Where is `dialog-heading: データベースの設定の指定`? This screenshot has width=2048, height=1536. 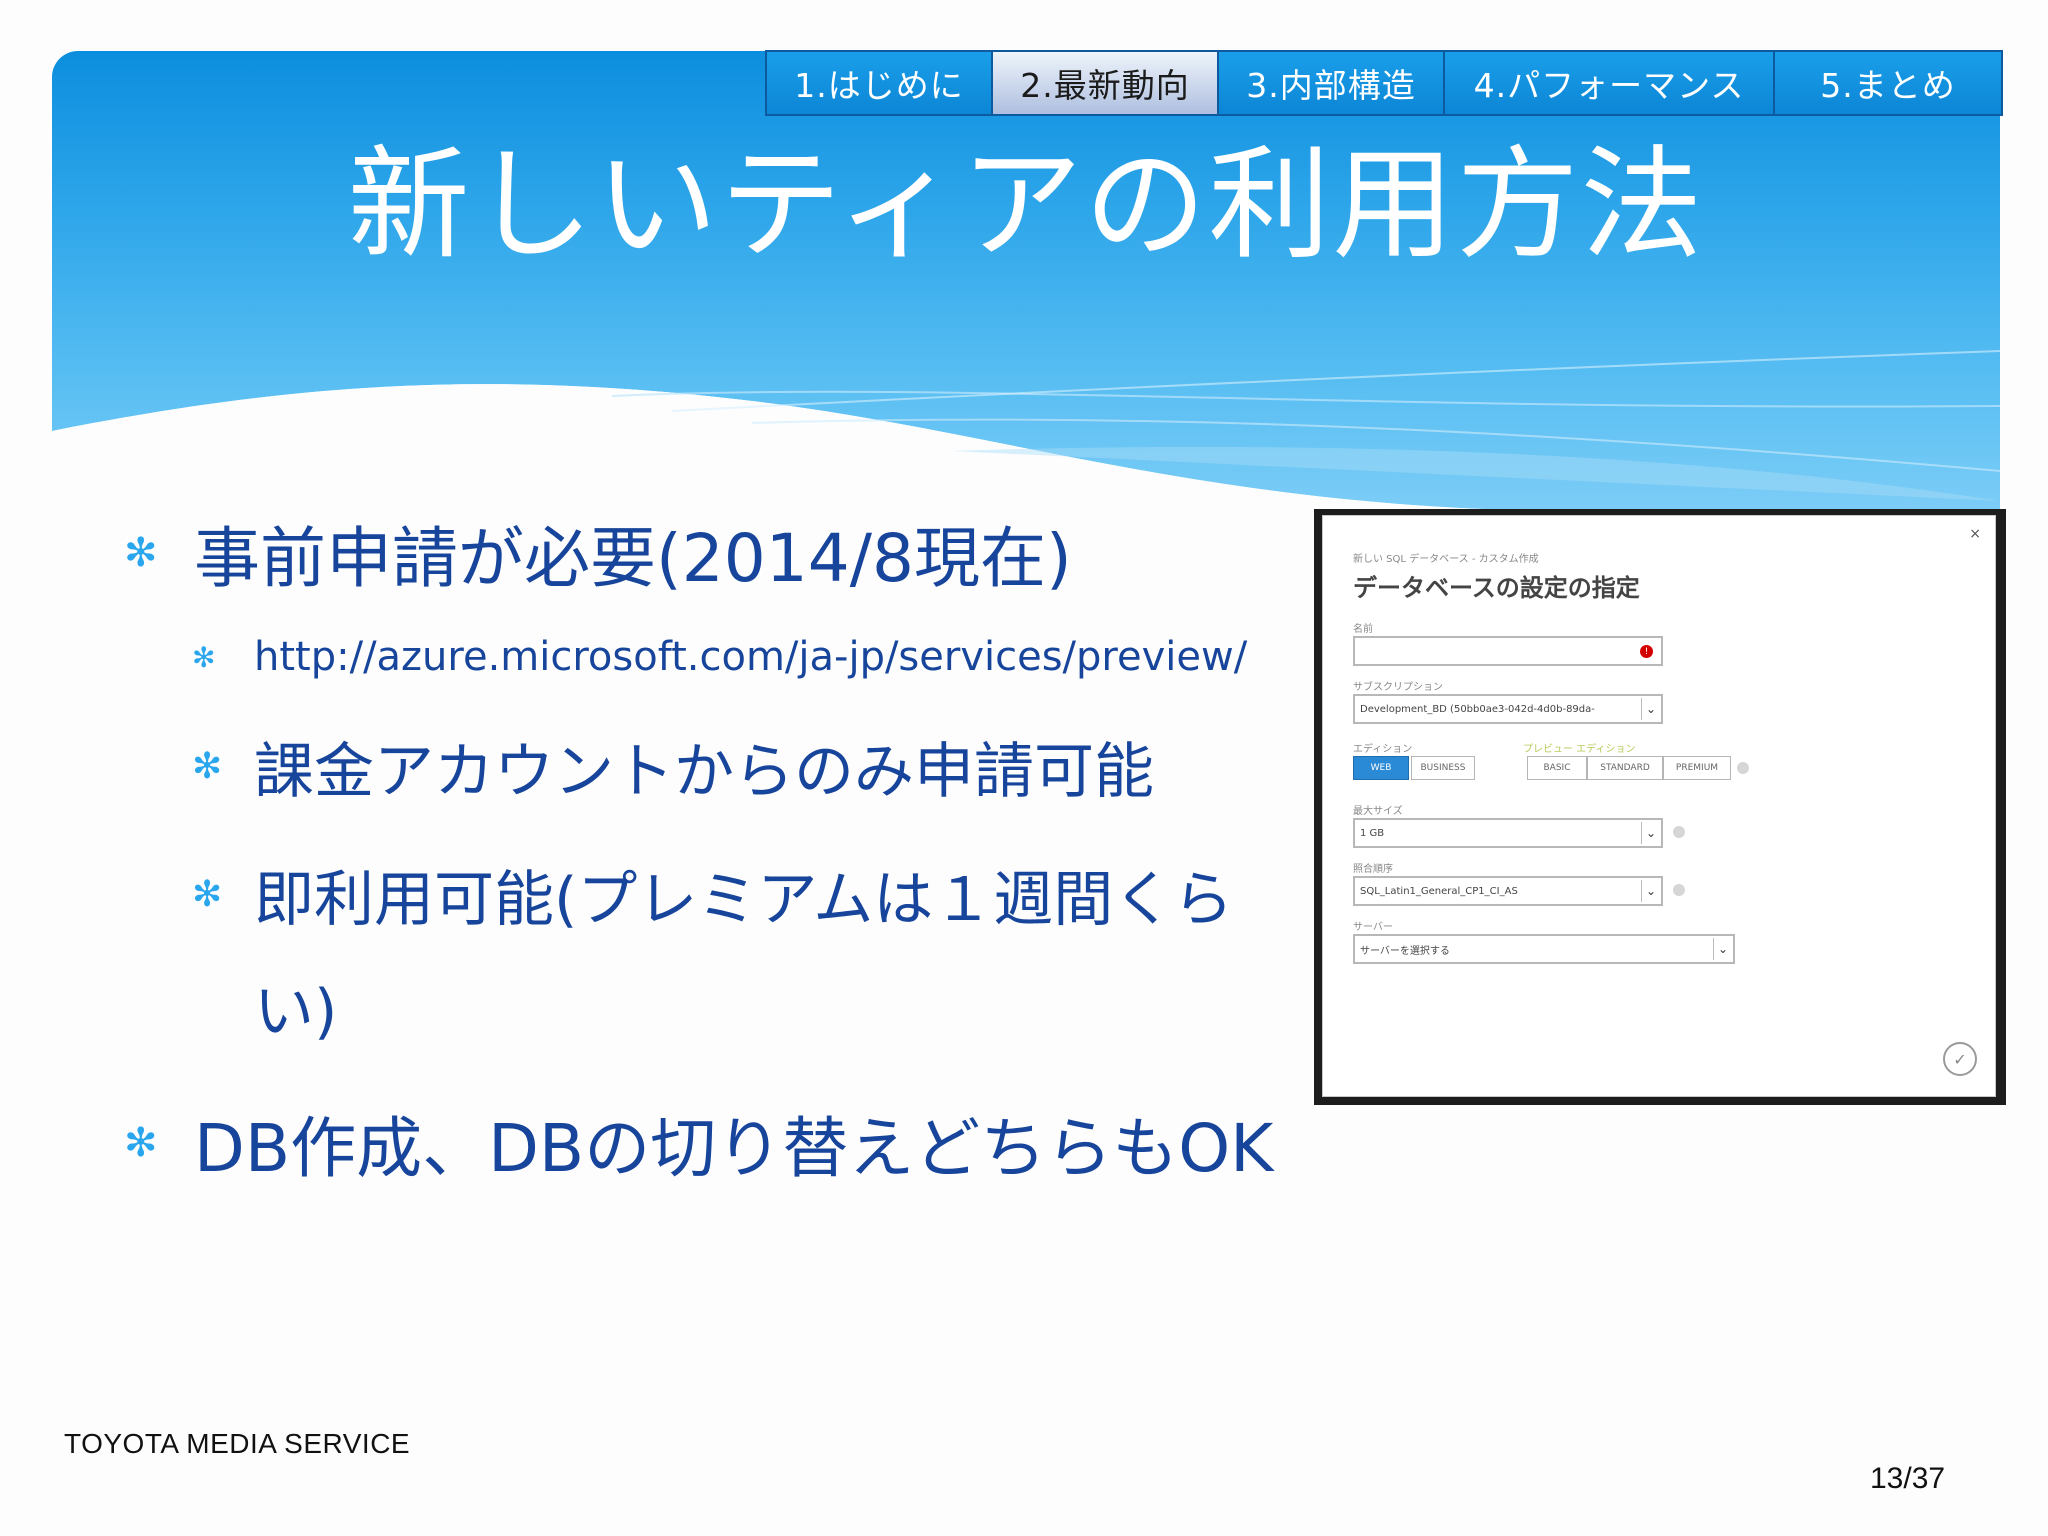
dialog-heading: データベースの設定の指定 is located at coordinates (1496, 588).